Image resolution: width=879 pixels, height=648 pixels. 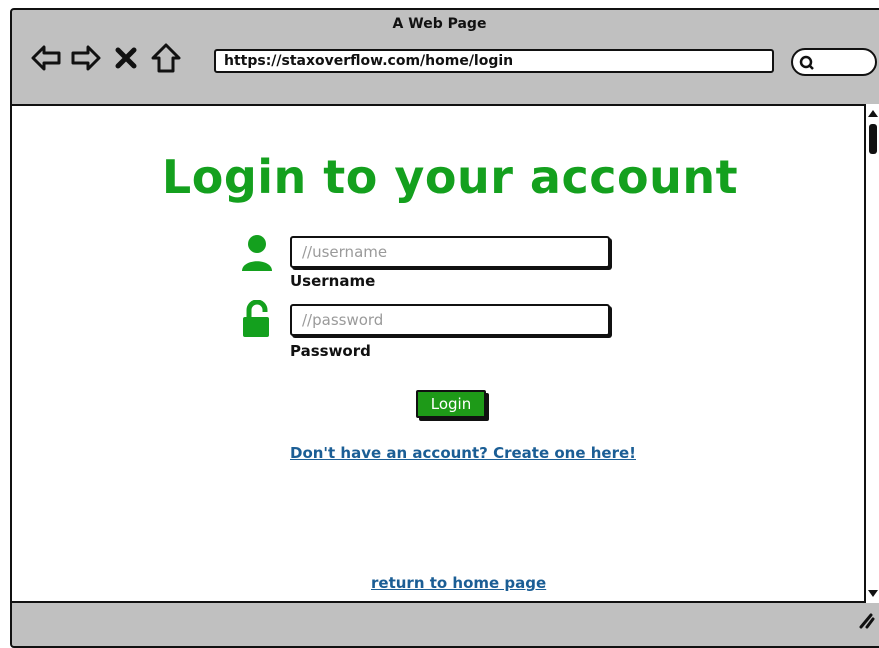 What do you see at coordinates (330, 351) in the screenshot?
I see `password-label: Password` at bounding box center [330, 351].